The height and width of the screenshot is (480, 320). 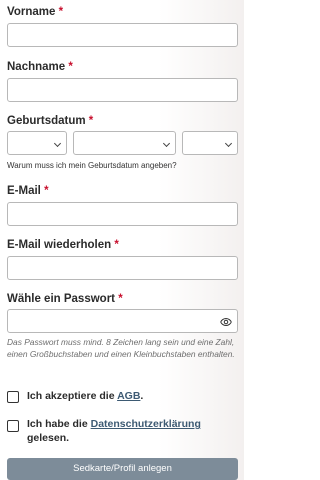 What do you see at coordinates (28, 191) in the screenshot?
I see `email-label: E-Mail *` at bounding box center [28, 191].